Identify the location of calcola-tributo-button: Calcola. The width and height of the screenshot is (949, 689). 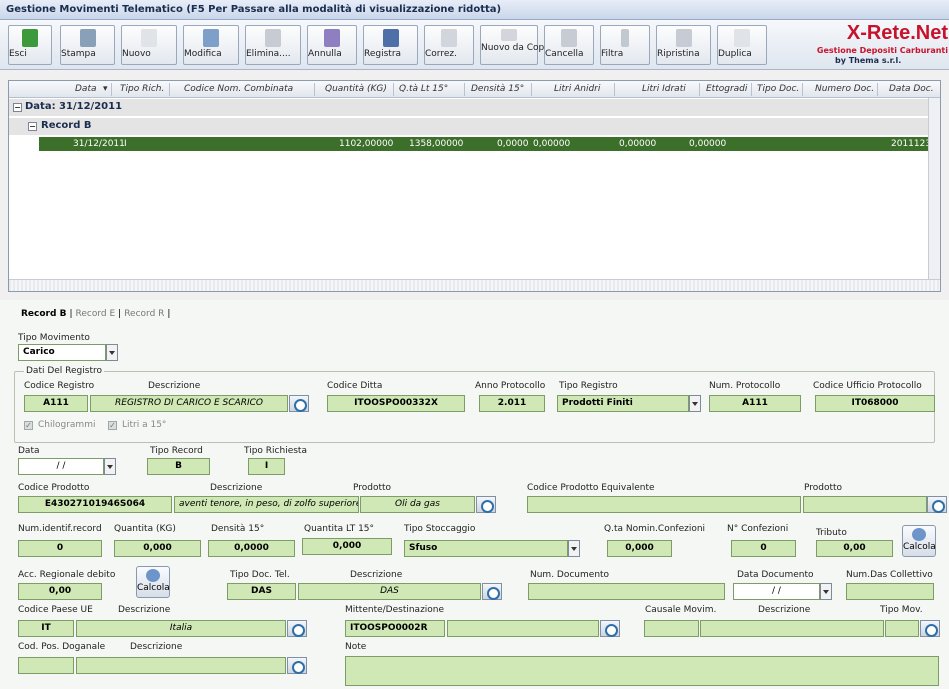
(919, 541).